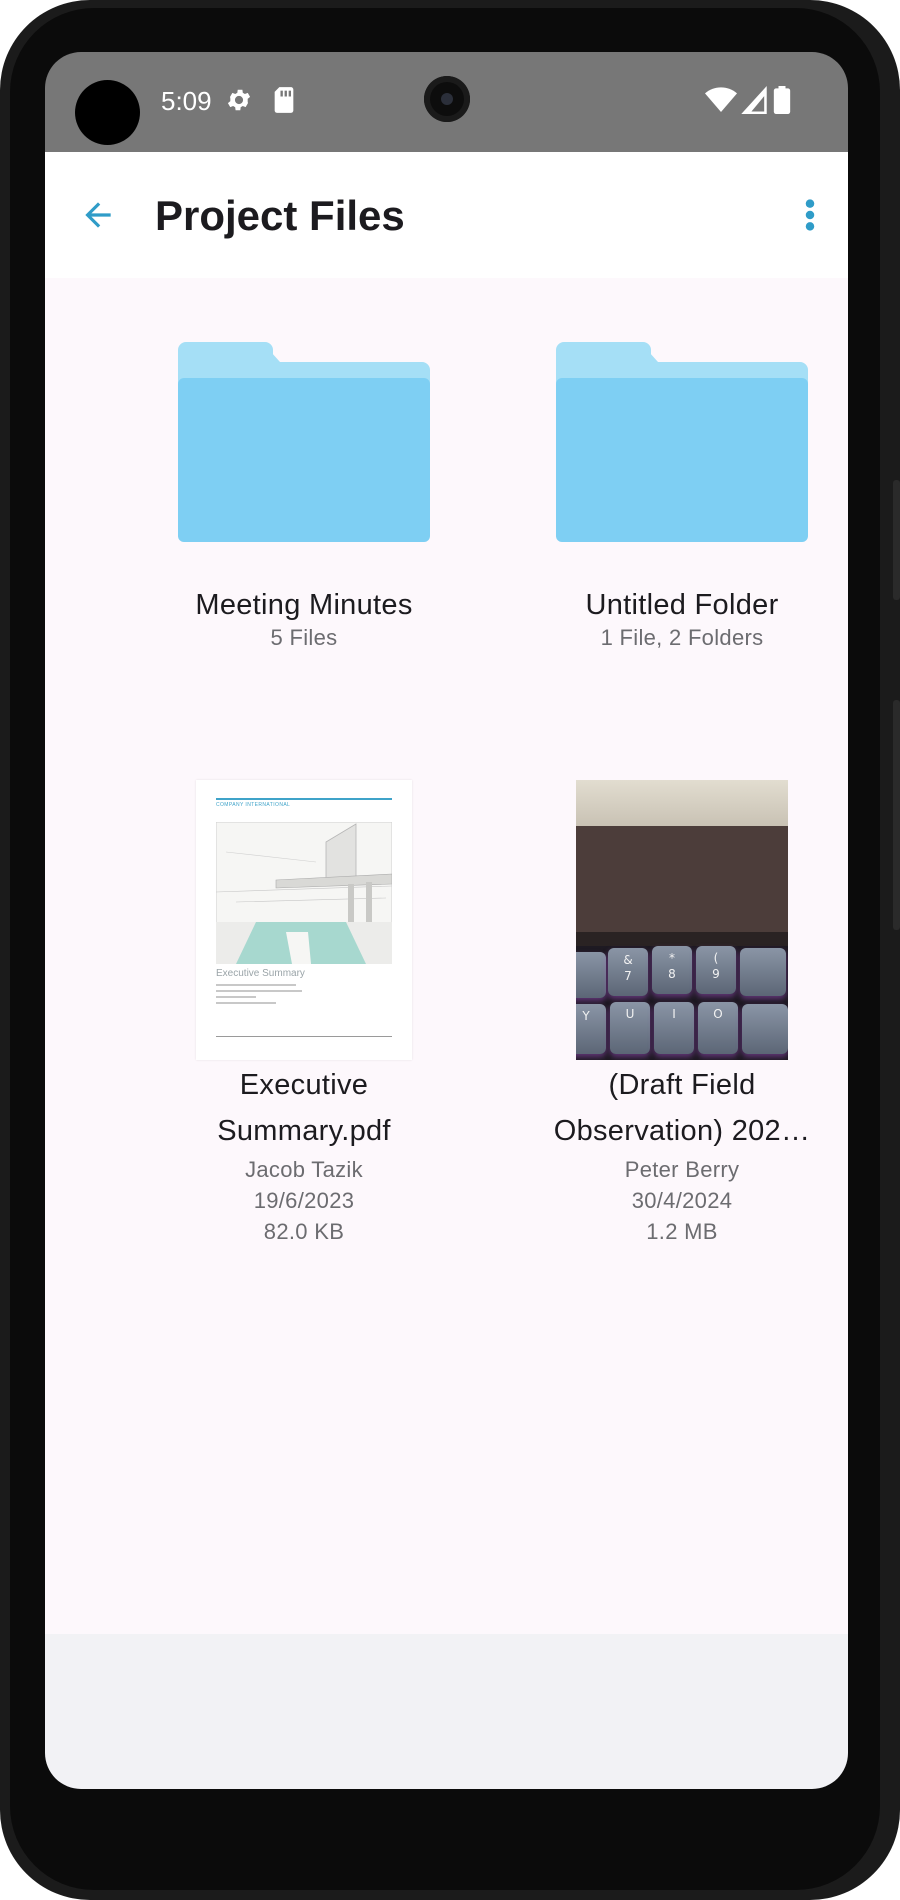 This screenshot has width=900, height=1900. I want to click on architecture-sketch, so click(304, 893).